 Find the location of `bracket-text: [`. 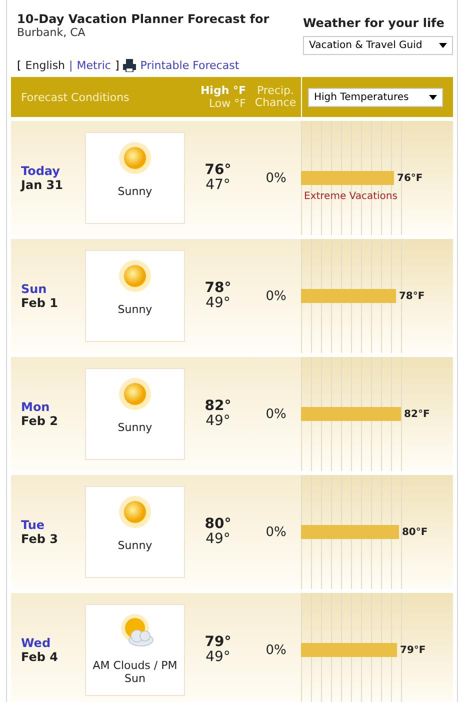

bracket-text: [ is located at coordinates (19, 65).